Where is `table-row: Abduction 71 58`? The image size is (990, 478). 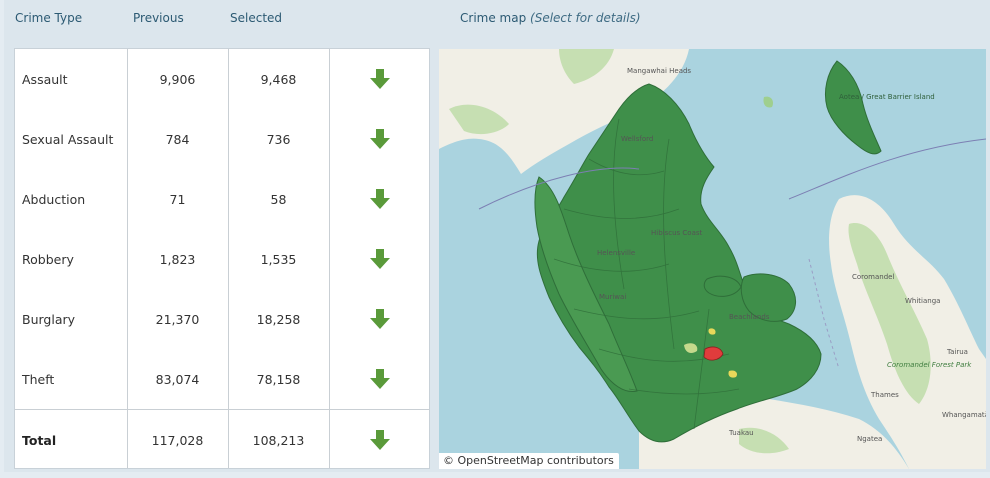 table-row: Abduction 71 58 is located at coordinates (222, 199).